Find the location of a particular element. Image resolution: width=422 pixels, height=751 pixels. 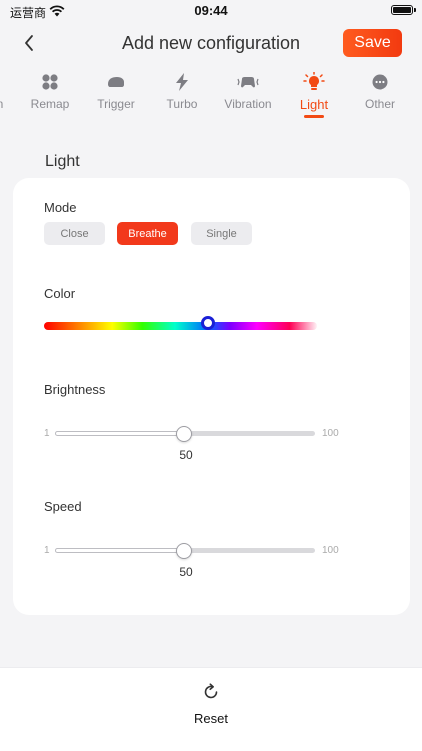

config-tabs: n Remap Trigger Turbo Vibration Light is located at coordinates (211, 95).